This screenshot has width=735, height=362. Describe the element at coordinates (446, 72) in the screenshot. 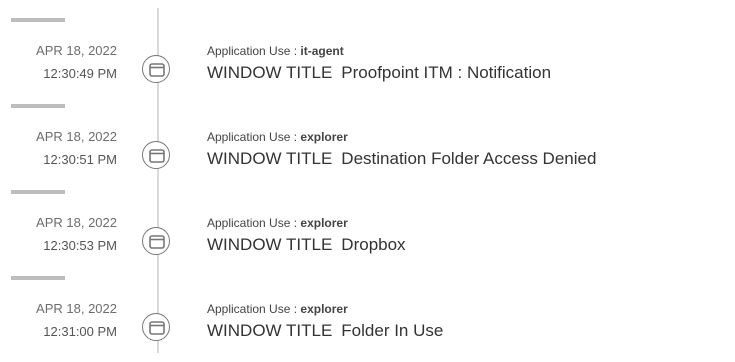

I see `window-title-value: Proofpoint ITM : Notification` at that location.